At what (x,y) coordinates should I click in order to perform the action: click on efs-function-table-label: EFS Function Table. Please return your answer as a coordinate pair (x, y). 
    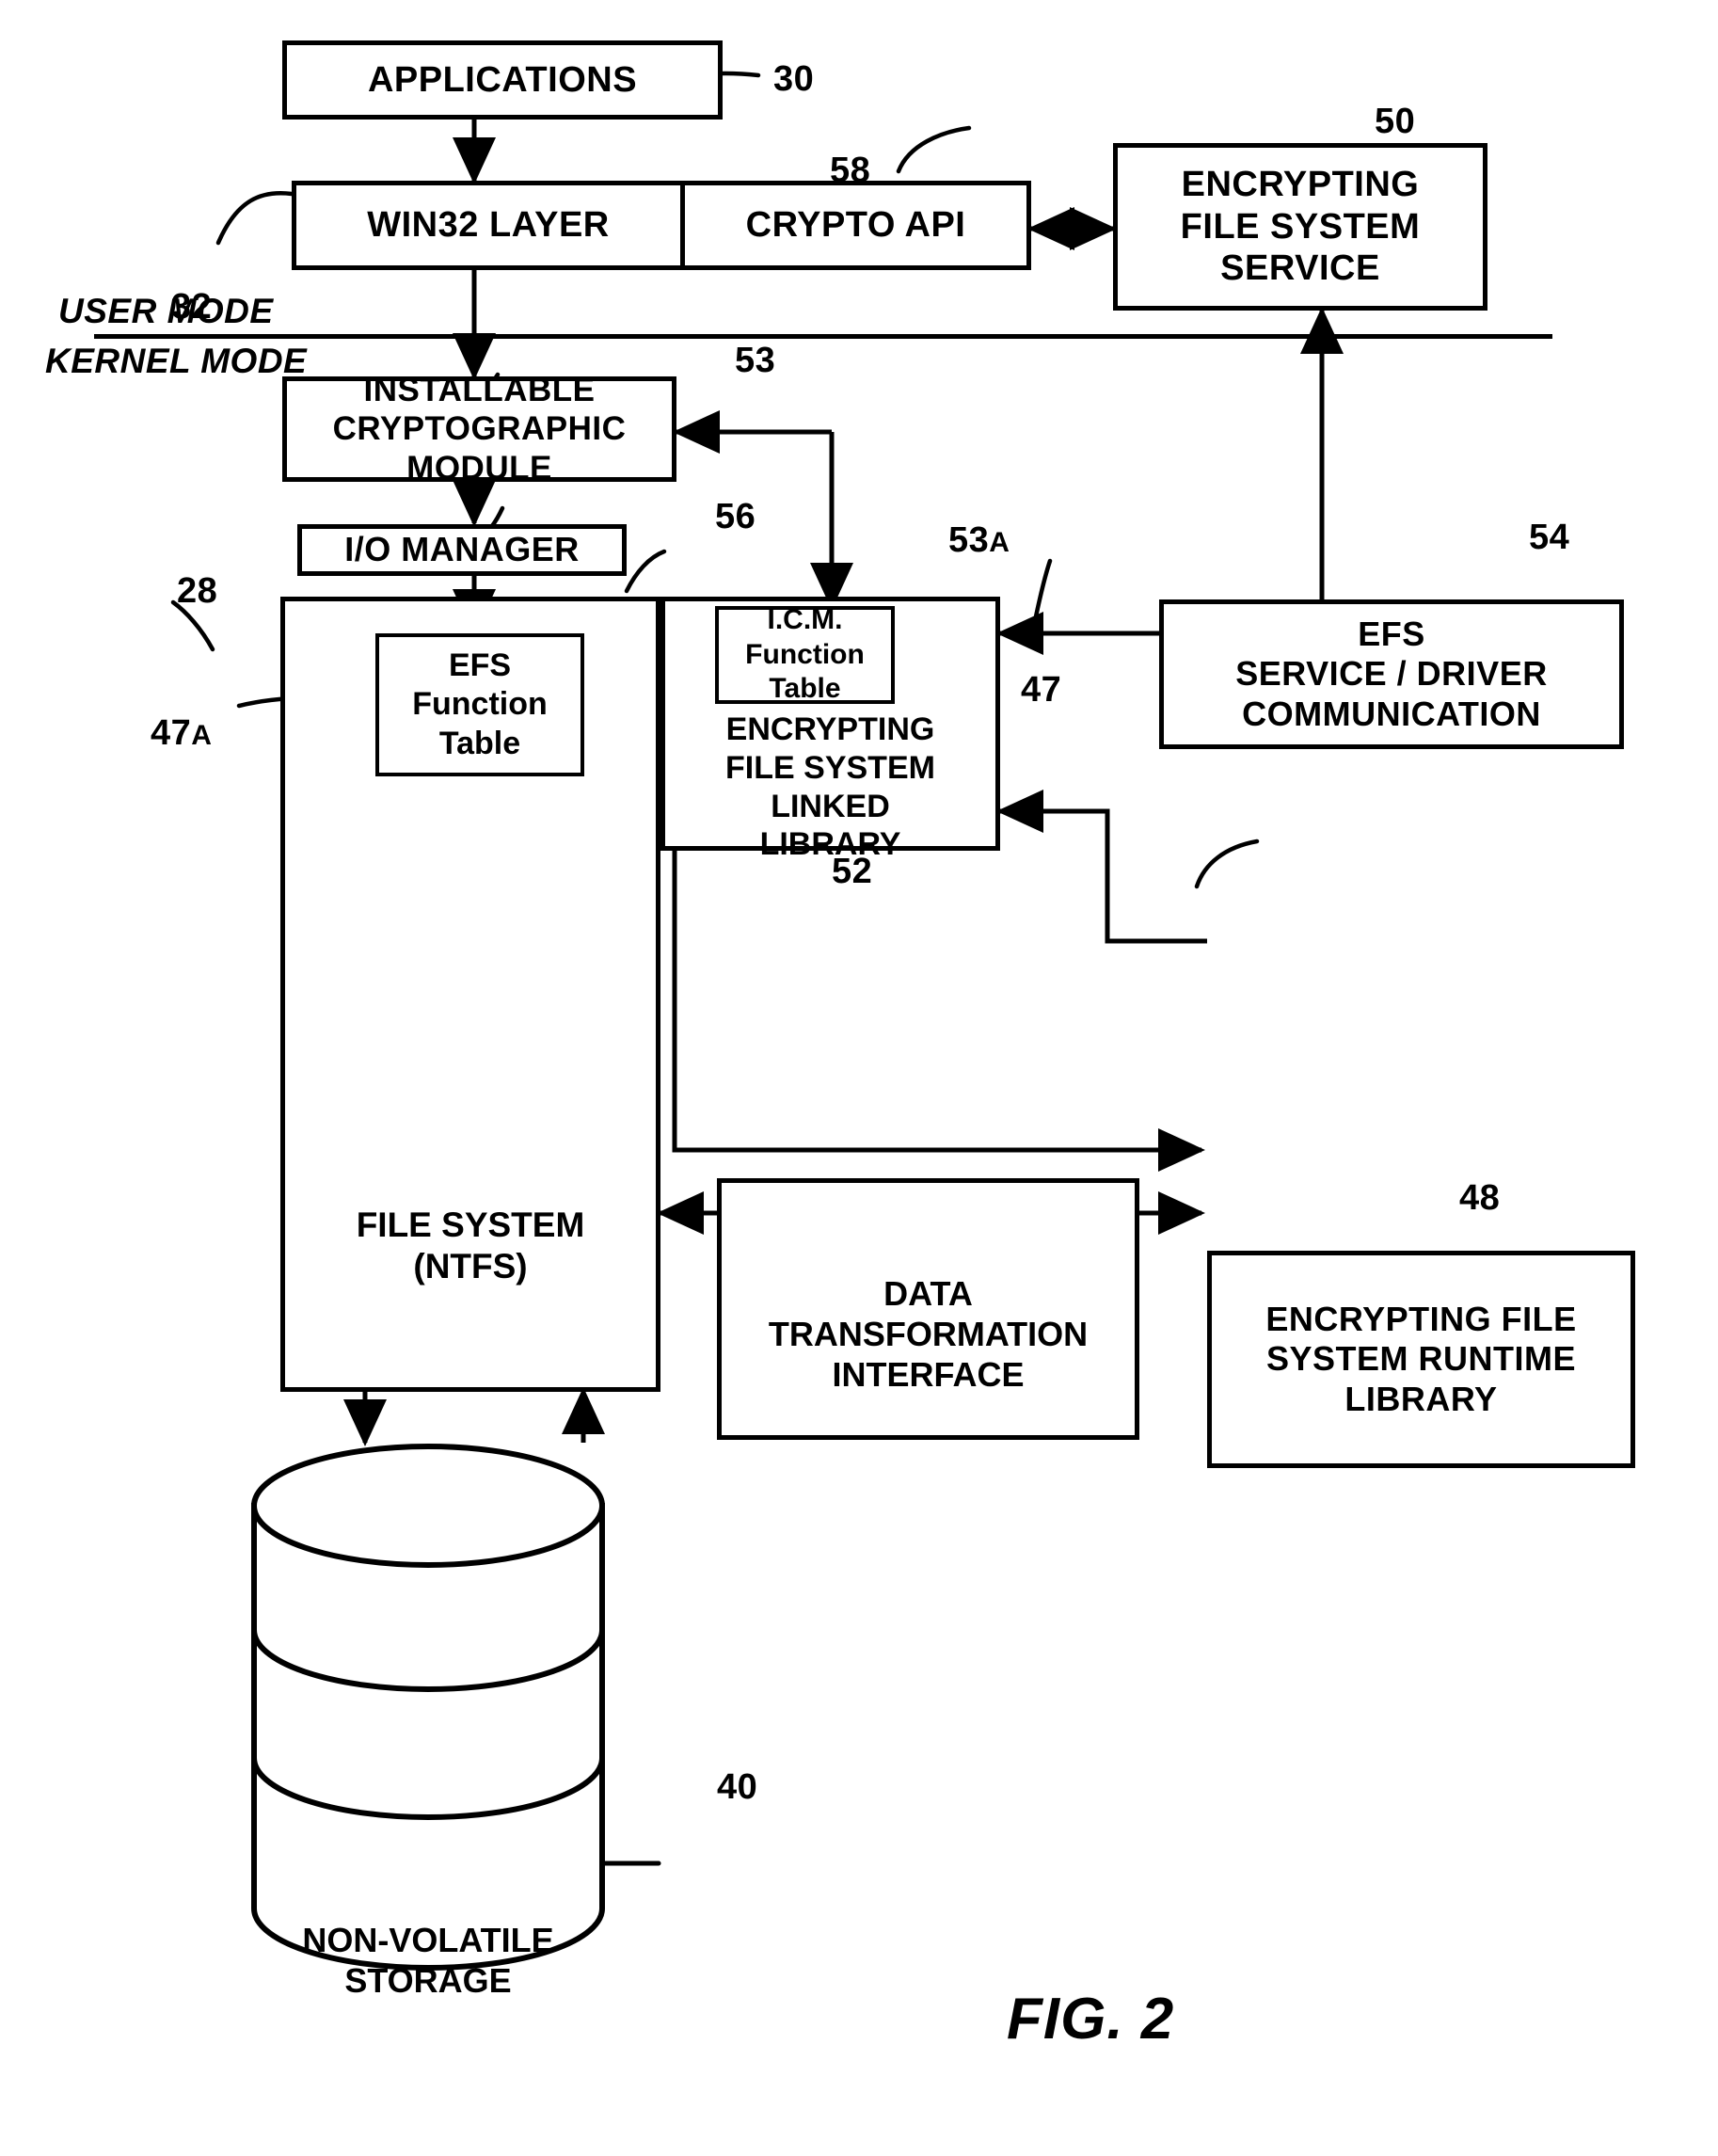
    Looking at the image, I should click on (480, 704).